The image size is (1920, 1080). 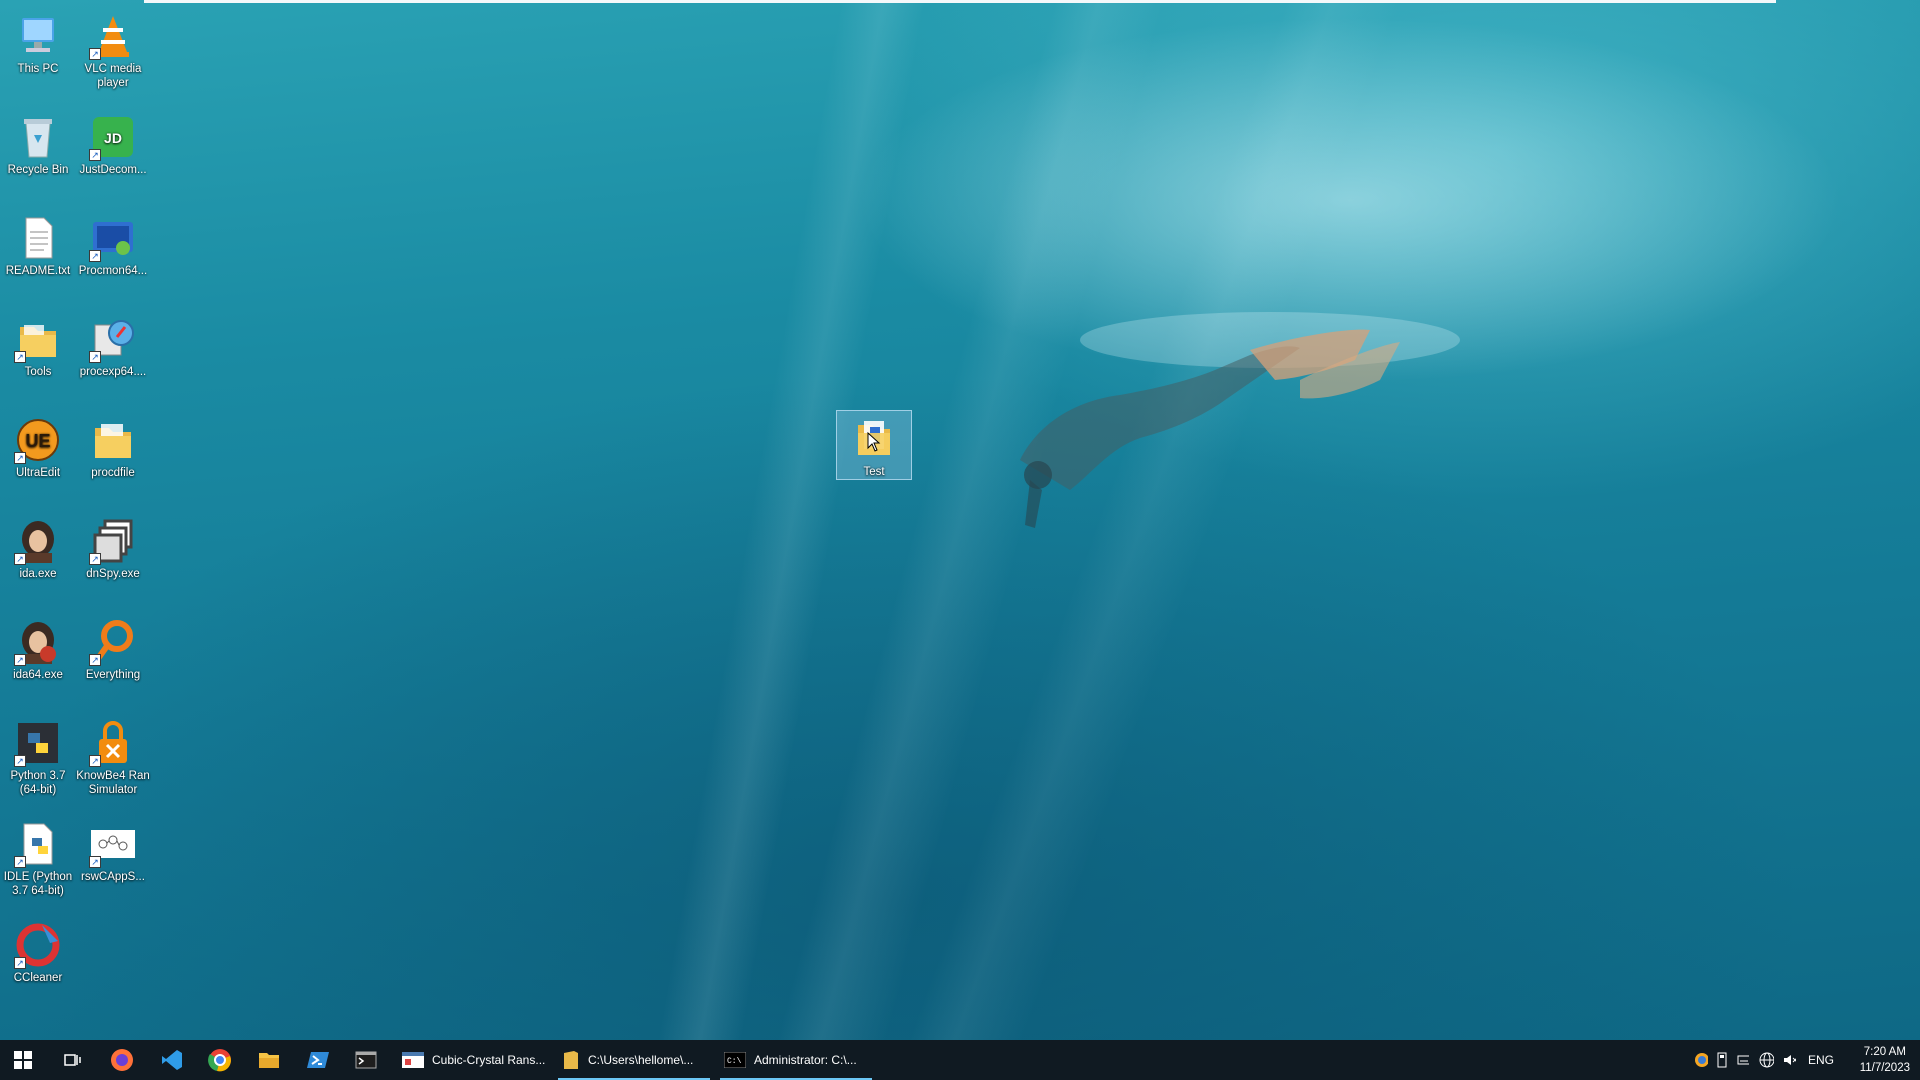 What do you see at coordinates (113, 574) in the screenshot?
I see `desktop-icon-label: dnSpy.exe` at bounding box center [113, 574].